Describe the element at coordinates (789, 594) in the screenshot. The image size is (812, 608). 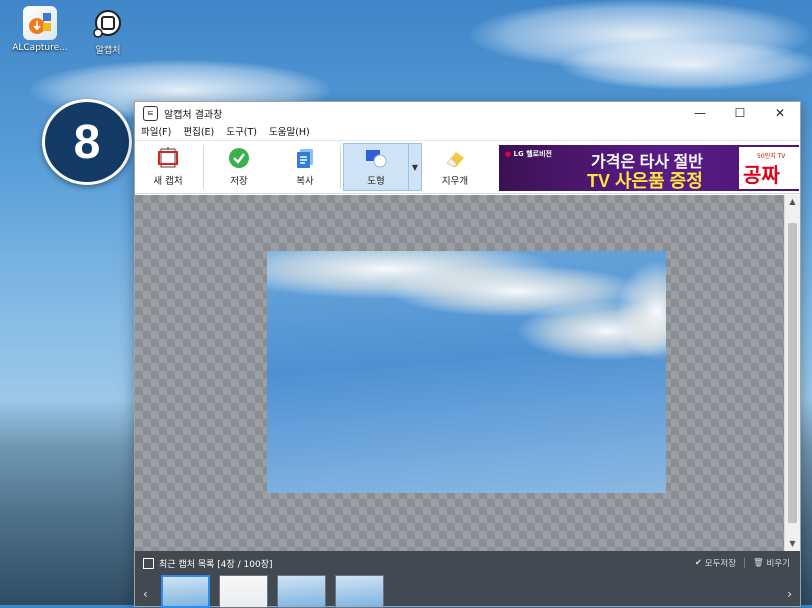
I see `next-arrow-icon: ›` at that location.